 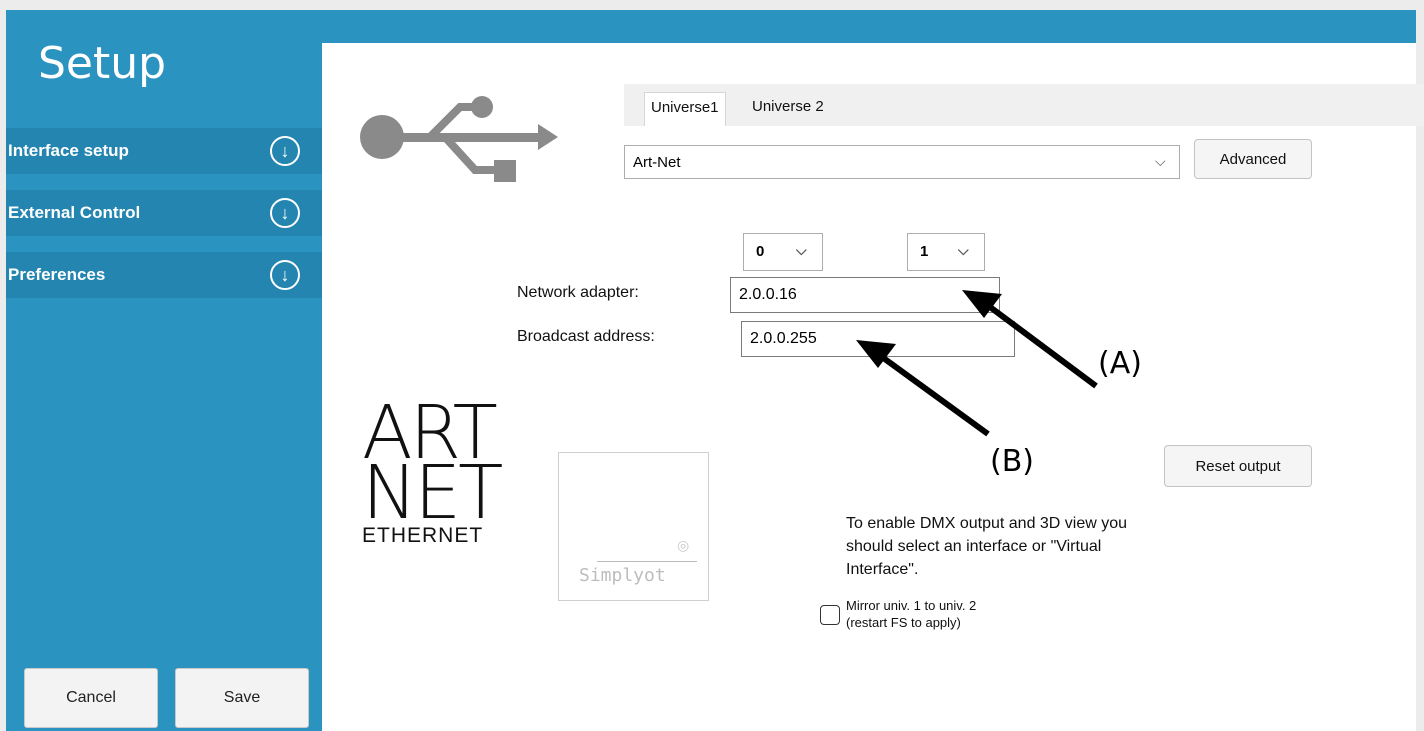 I want to click on annotation-b: (B), so click(x=1012, y=461).